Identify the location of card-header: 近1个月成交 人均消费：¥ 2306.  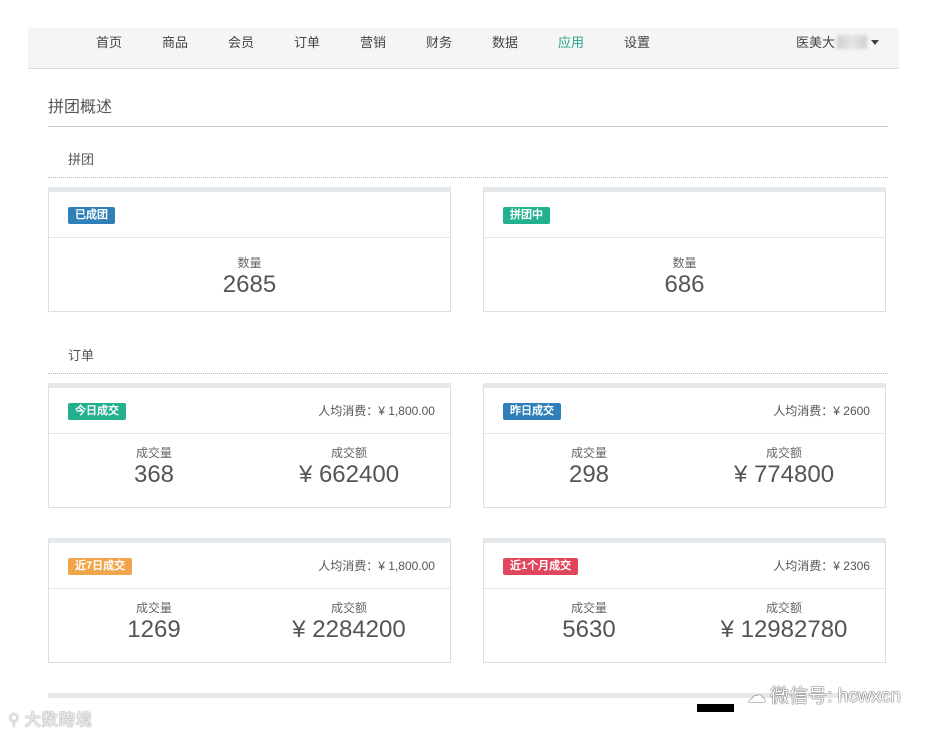
(684, 566).